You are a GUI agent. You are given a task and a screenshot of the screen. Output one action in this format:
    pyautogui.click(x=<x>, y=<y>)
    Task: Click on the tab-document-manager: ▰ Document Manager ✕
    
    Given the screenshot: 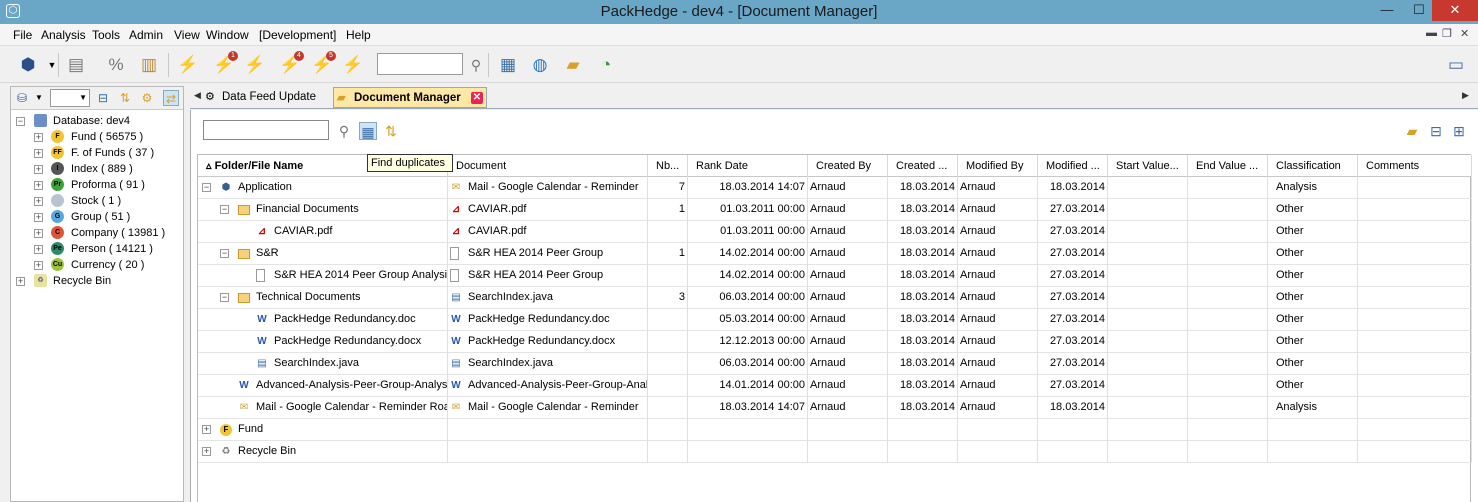 What is the action you would take?
    pyautogui.click(x=410, y=97)
    